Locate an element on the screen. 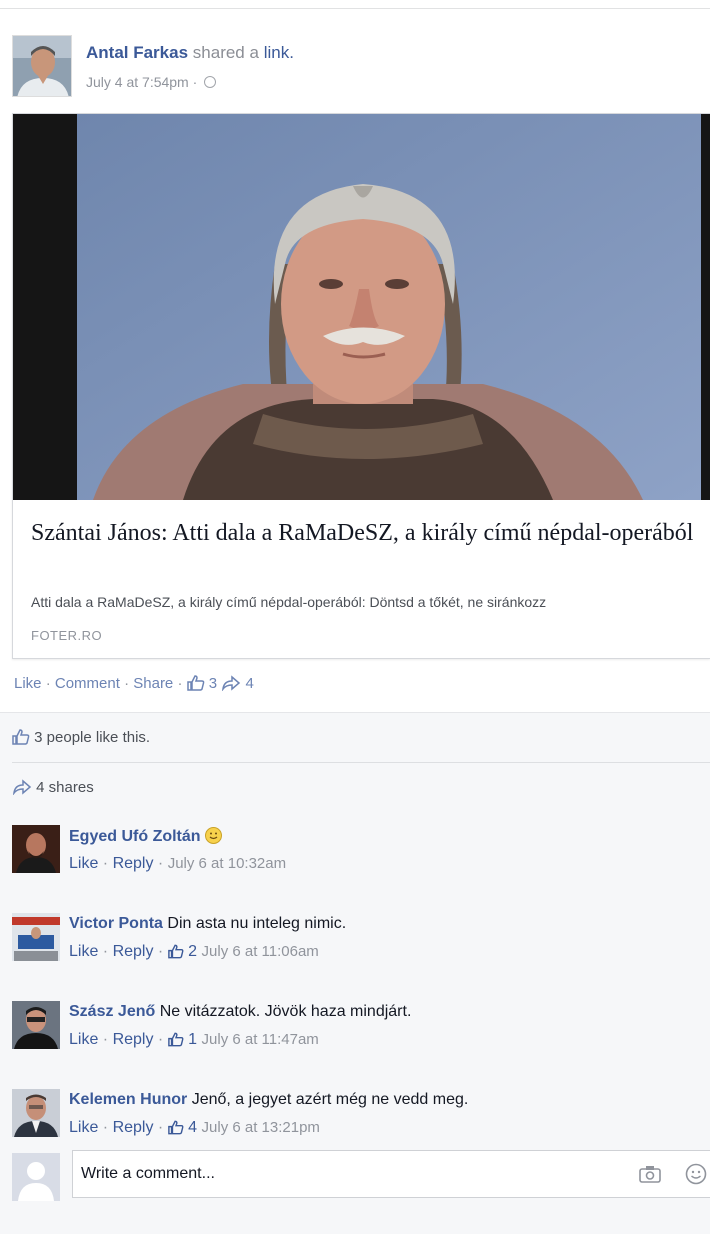  comment-like-count: 4 is located at coordinates (192, 1127).